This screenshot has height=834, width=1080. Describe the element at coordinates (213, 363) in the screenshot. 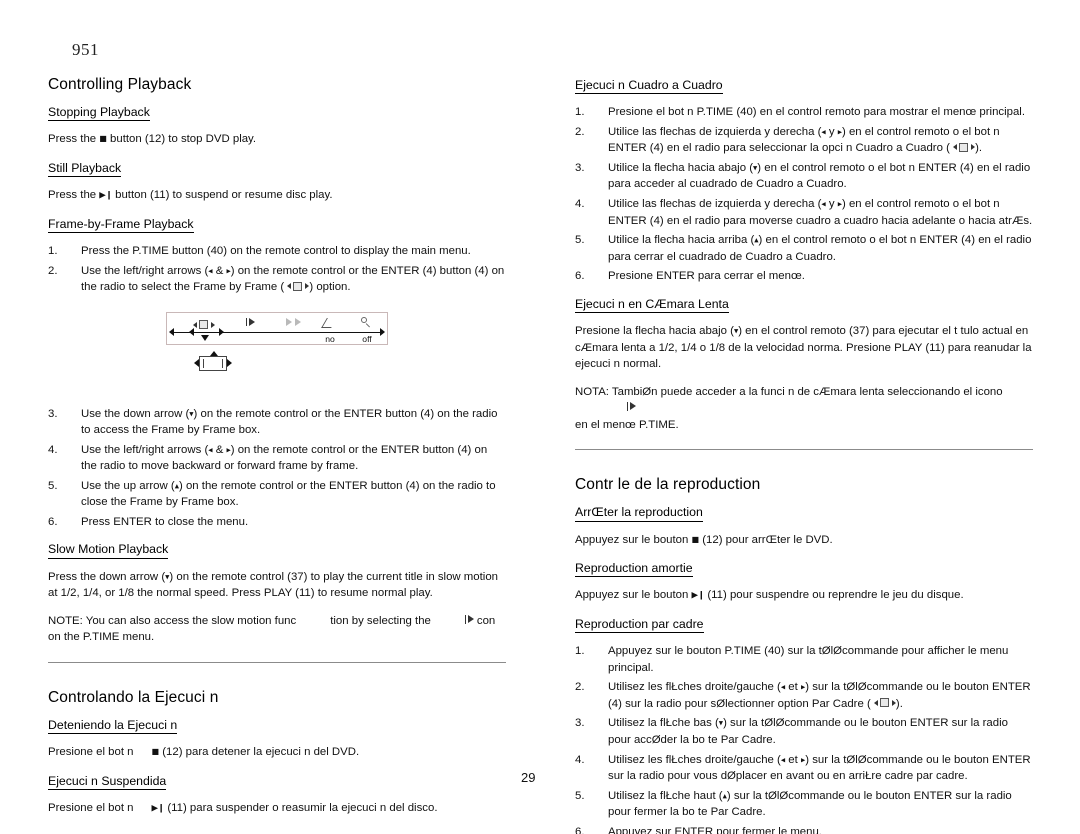

I see `frame-box-inner` at that location.